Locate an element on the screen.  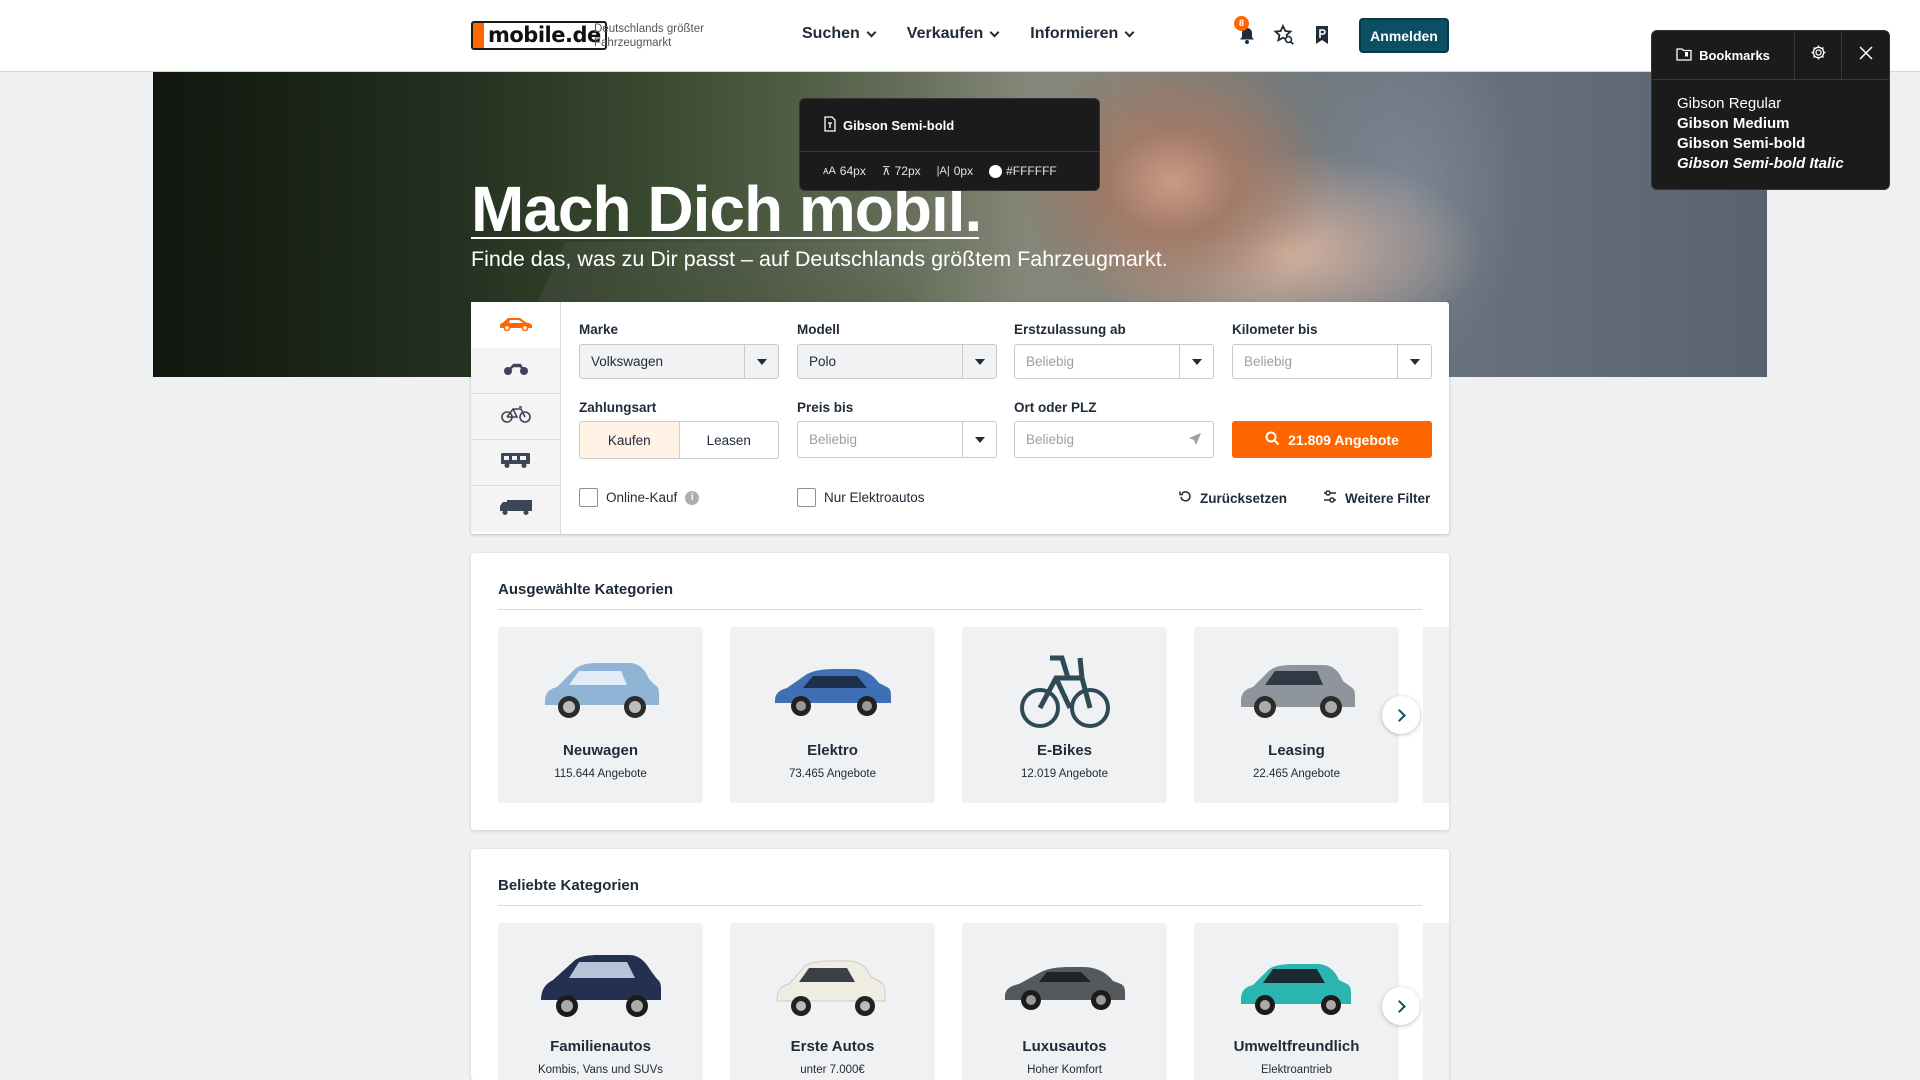
marke-label: Marke is located at coordinates (599, 329).